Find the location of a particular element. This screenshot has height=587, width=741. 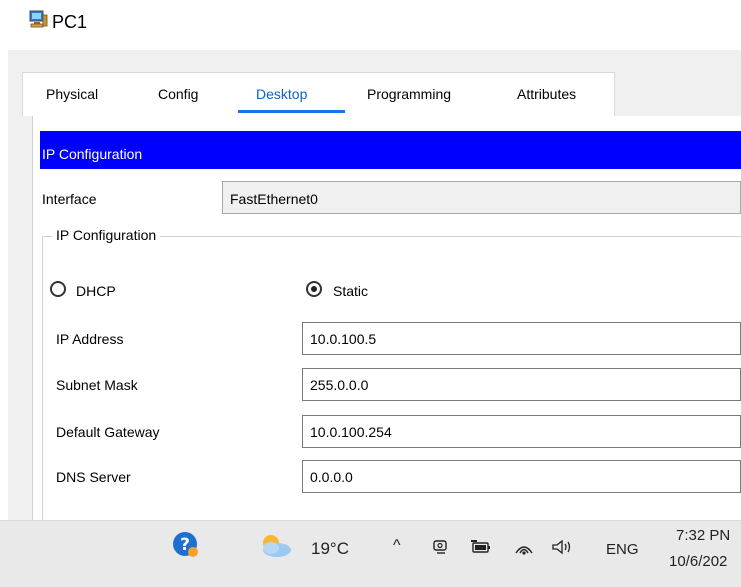

language-indicator: ENG is located at coordinates (622, 549).